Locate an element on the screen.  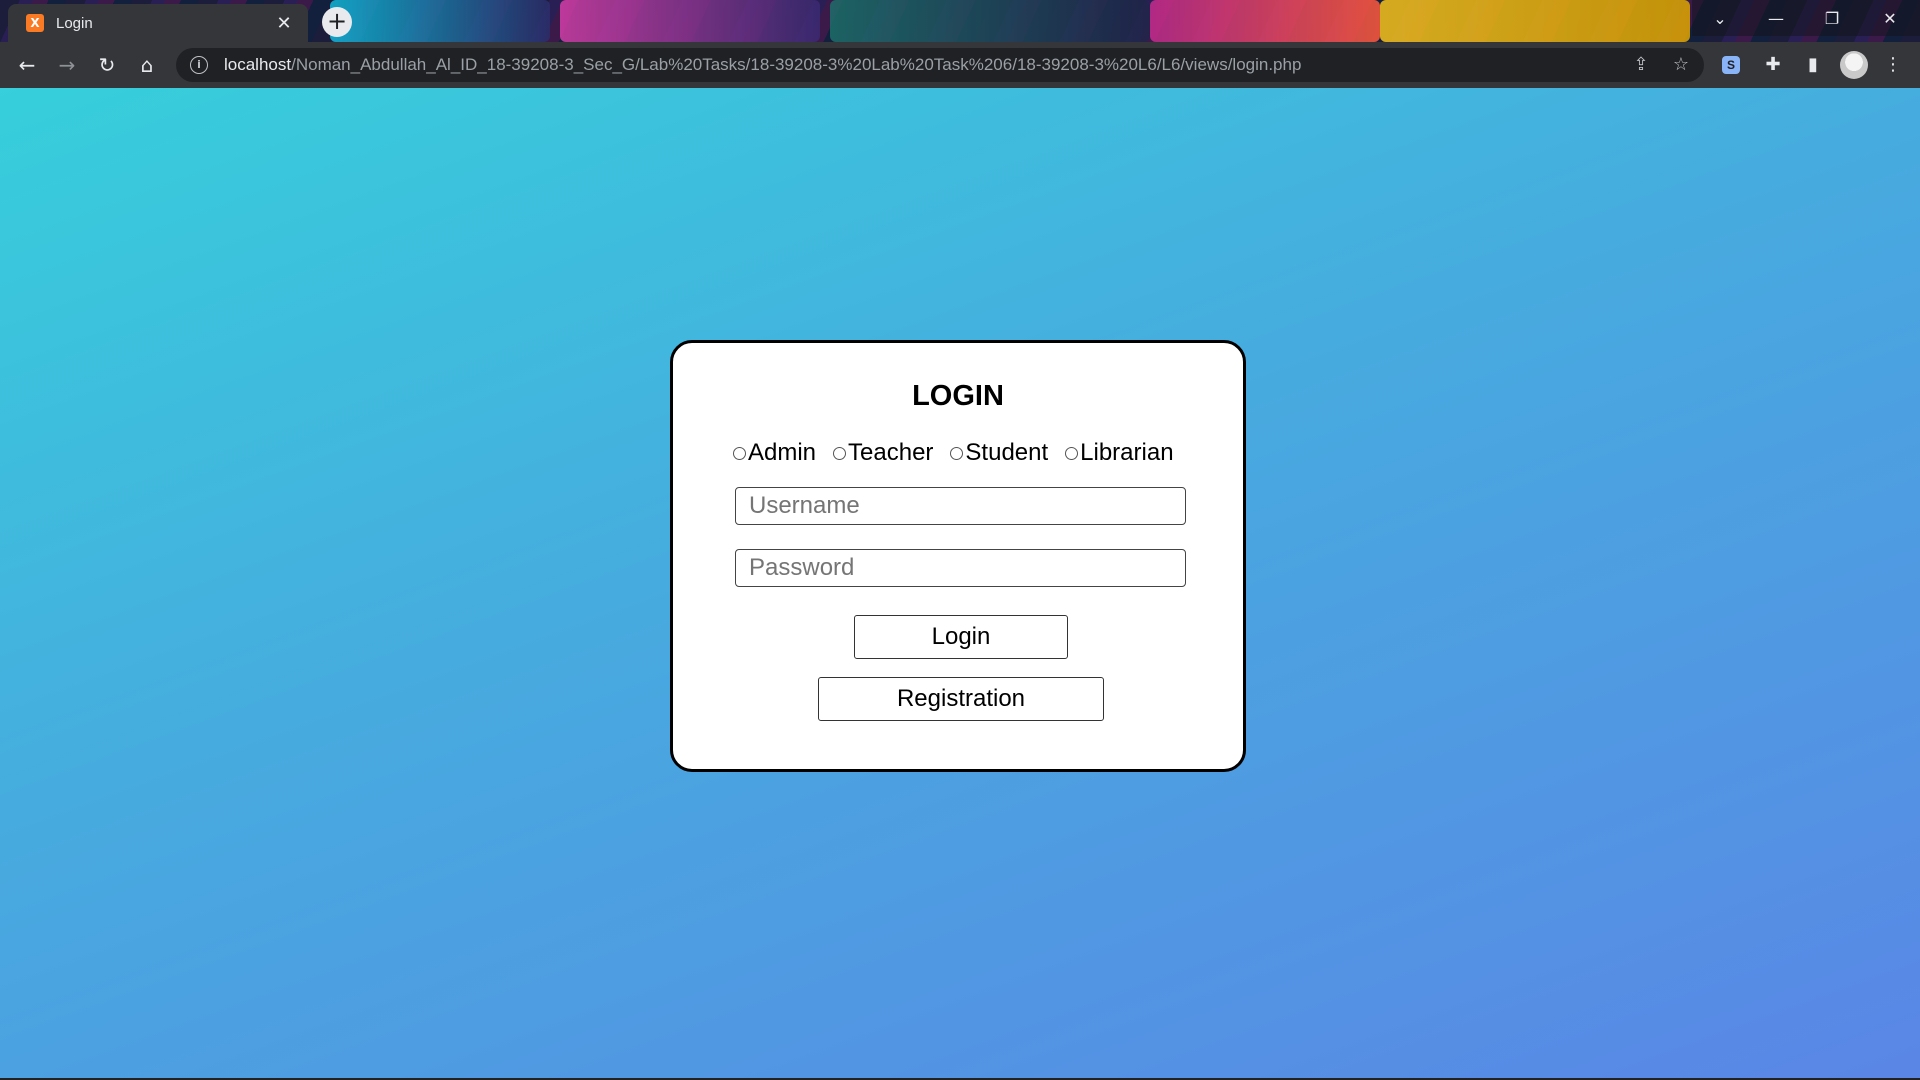
tab-search-dropdown-icon: ⌄ is located at coordinates (1720, 18).